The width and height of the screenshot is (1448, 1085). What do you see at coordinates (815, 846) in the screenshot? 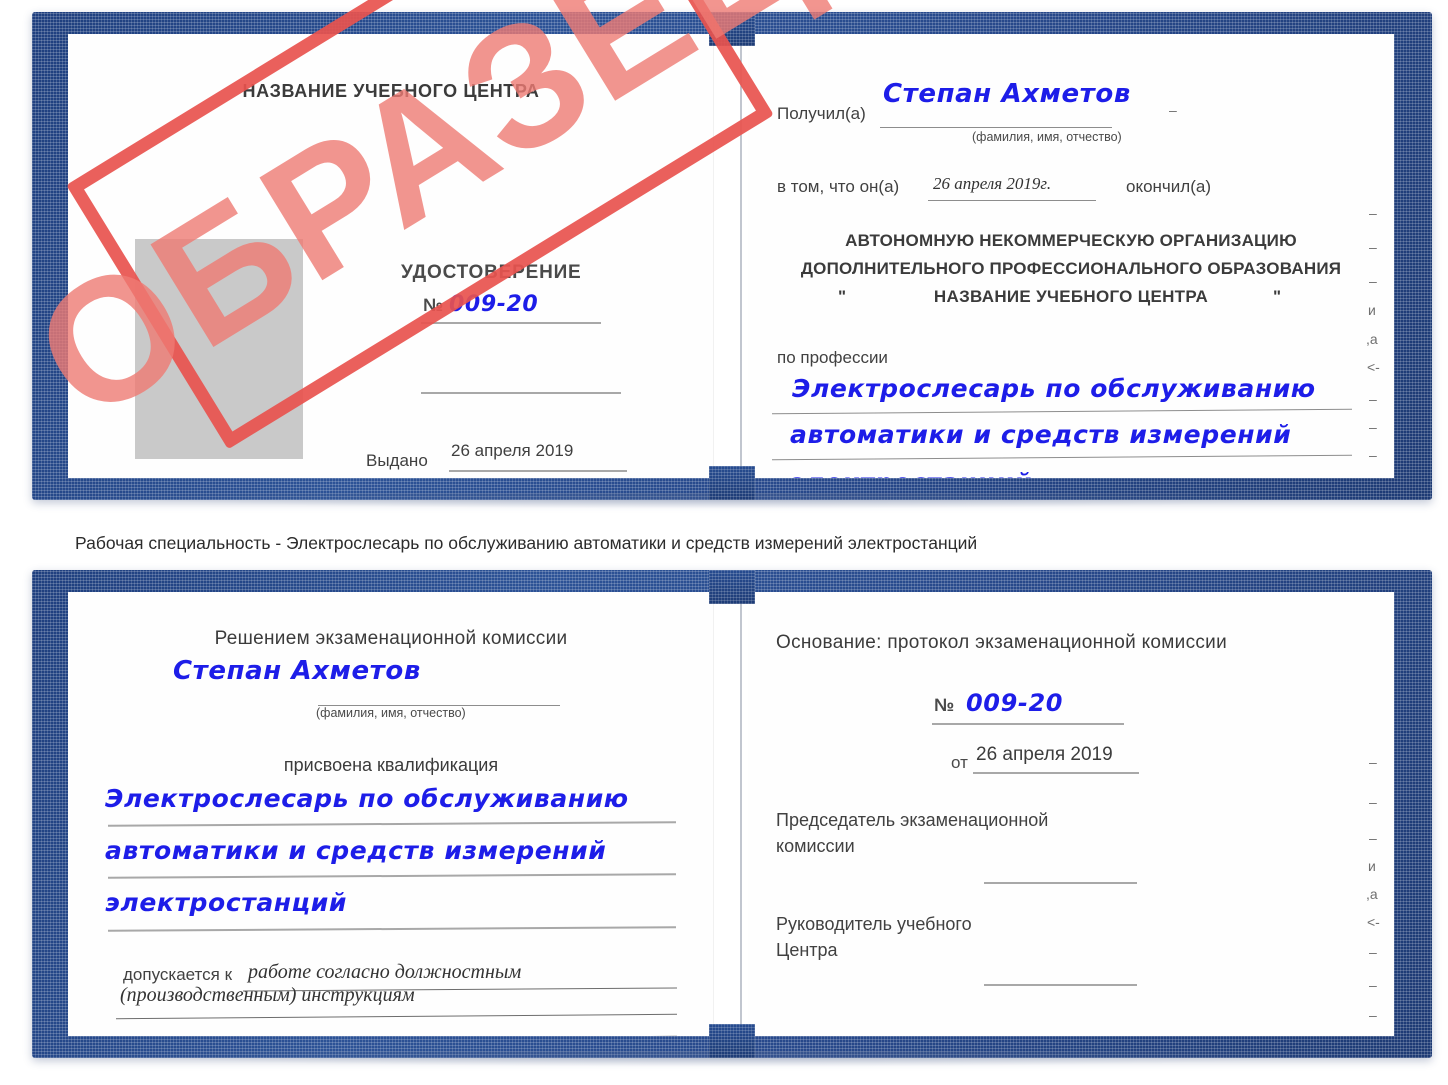
I see `chairman-line-2: комиссии` at bounding box center [815, 846].